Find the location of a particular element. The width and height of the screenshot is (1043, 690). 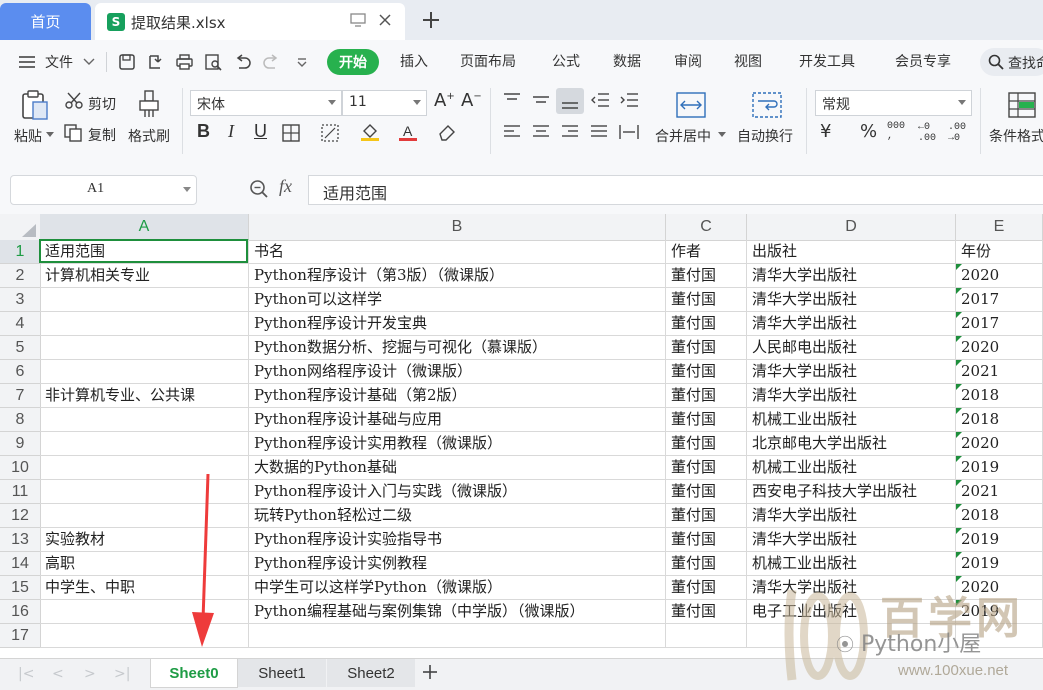

font-color-icon: A is located at coordinates (408, 132).